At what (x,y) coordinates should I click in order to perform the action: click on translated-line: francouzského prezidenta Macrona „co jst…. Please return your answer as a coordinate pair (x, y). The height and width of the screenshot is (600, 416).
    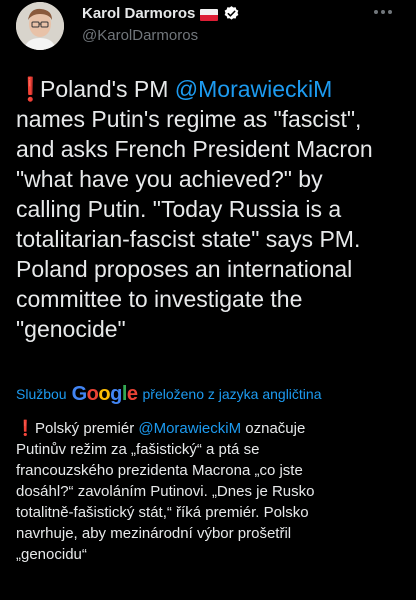
    Looking at the image, I should click on (159, 470).